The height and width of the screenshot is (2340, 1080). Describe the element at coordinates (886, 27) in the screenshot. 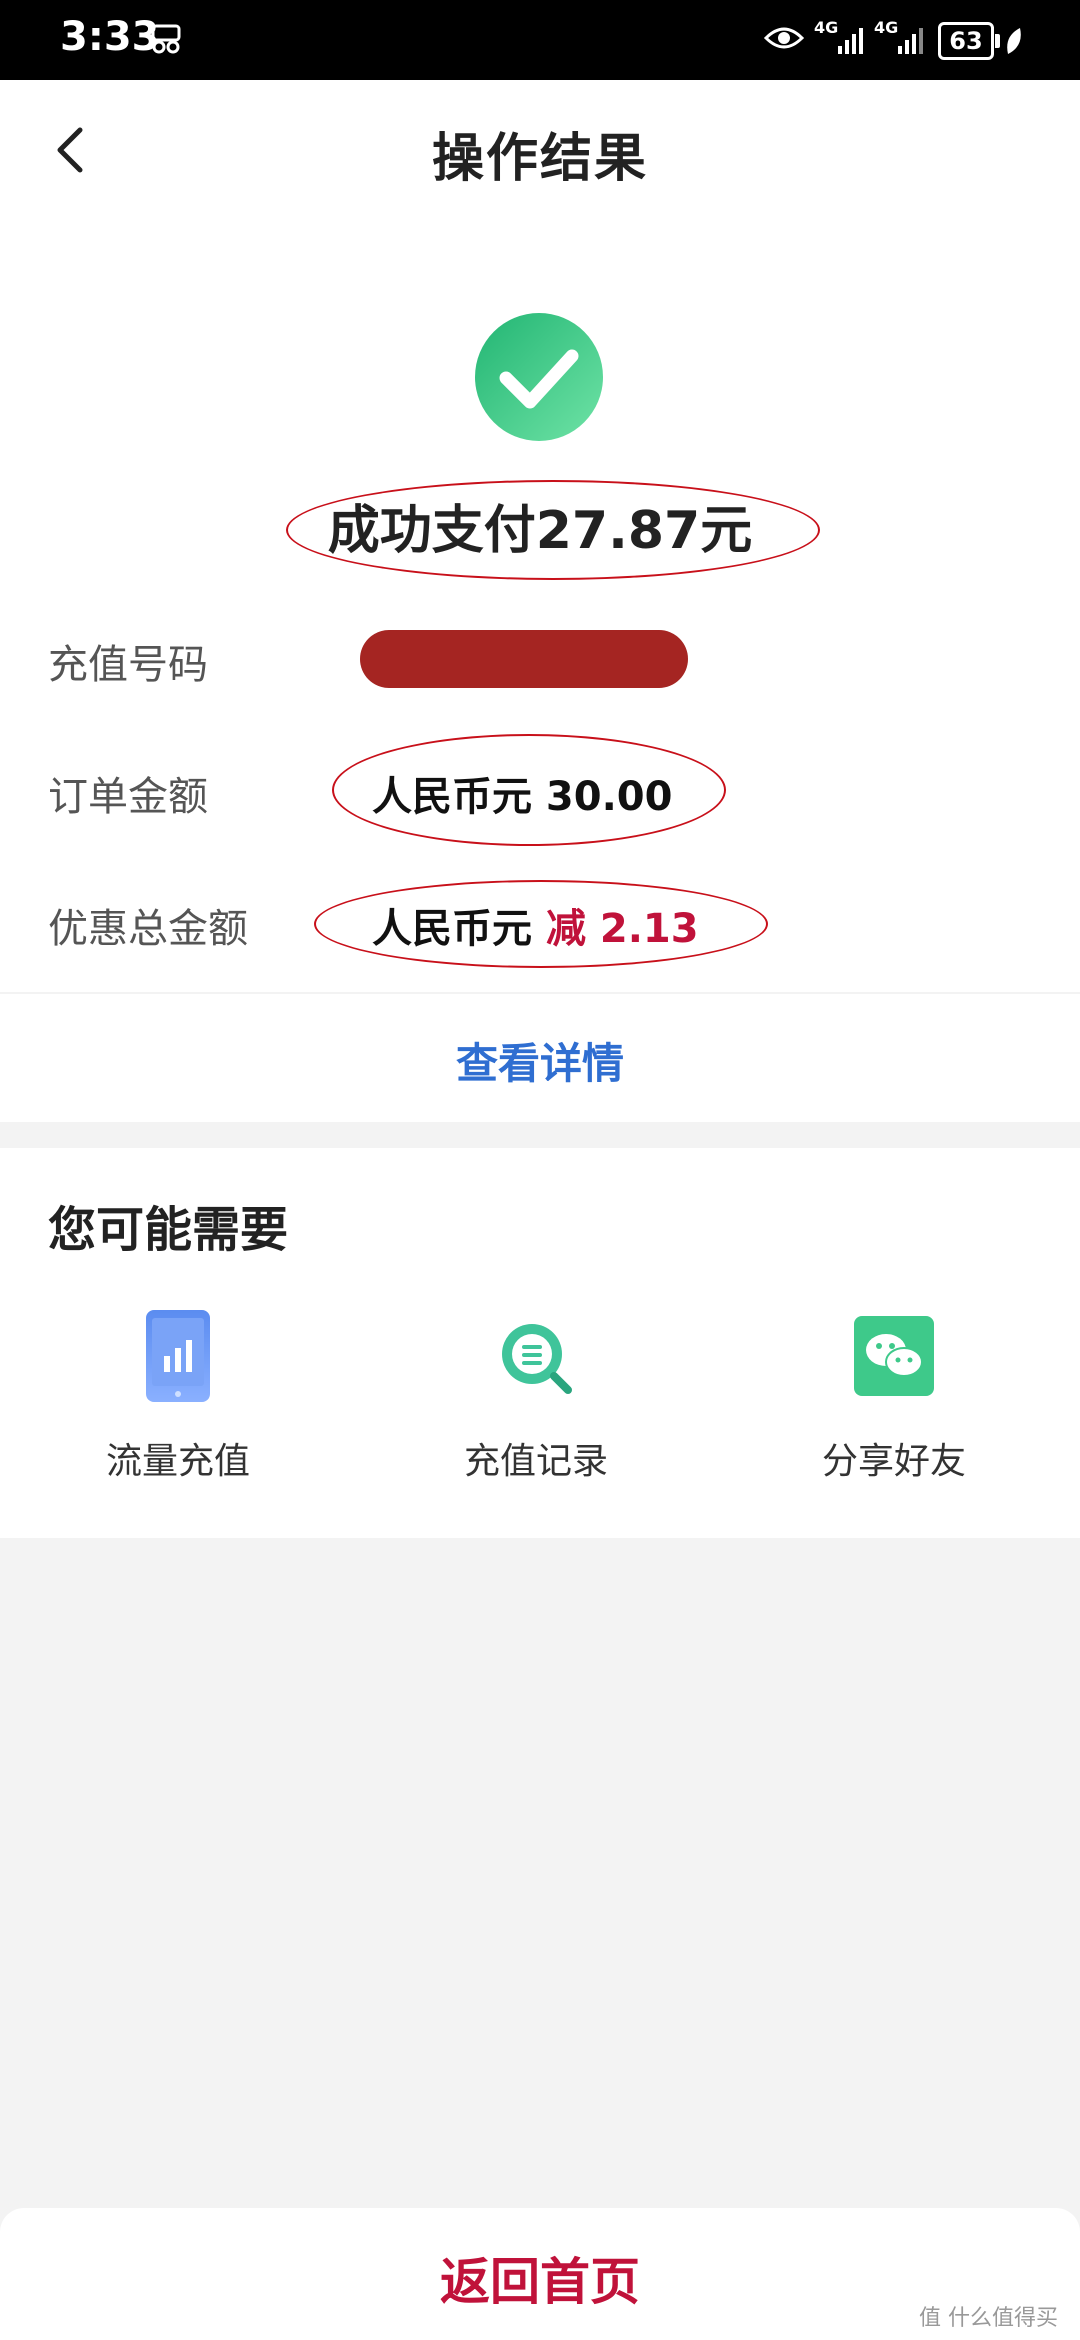

I see `network-label-2: 4G` at that location.